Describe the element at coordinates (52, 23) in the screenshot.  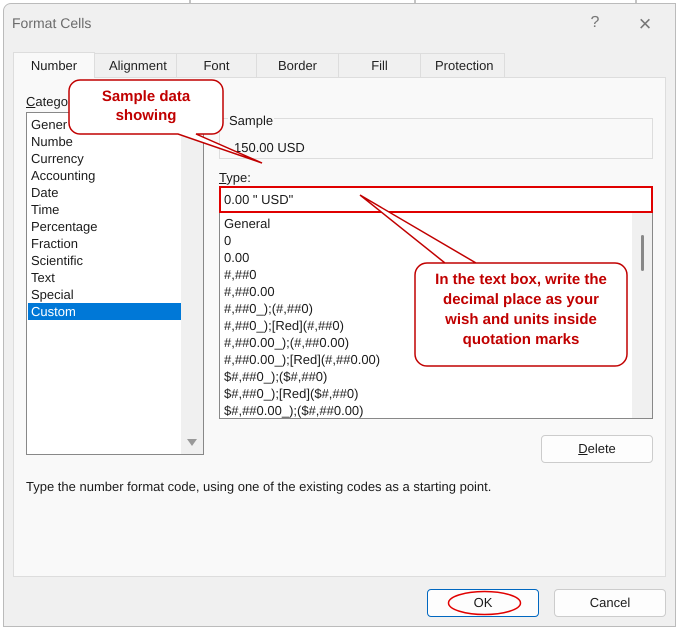
I see `window-title: Format Cells` at that location.